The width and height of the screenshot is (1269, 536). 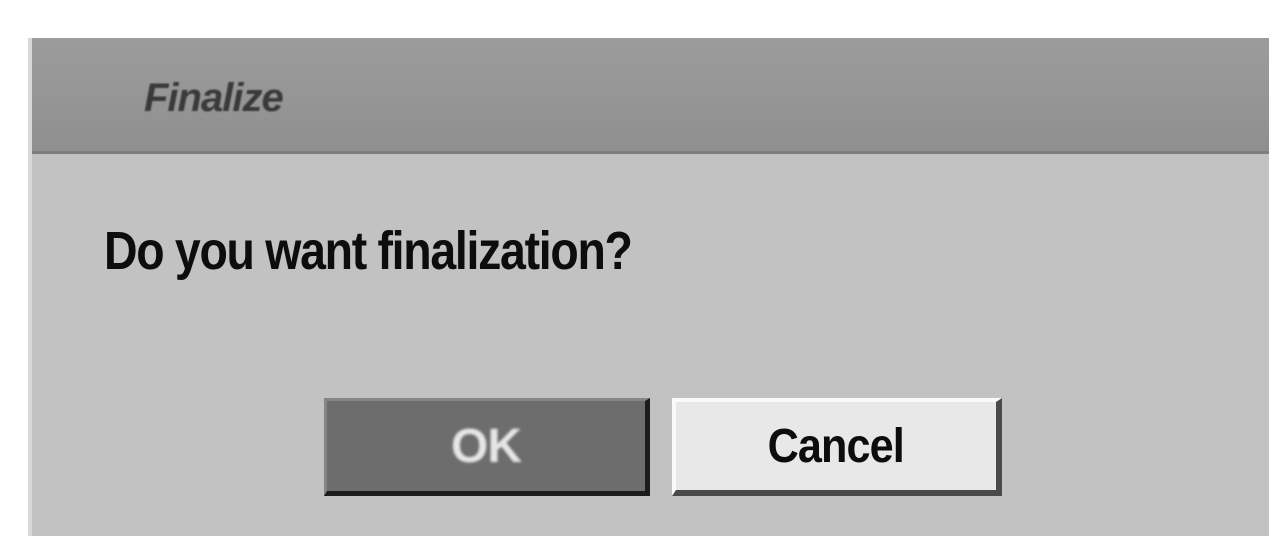 What do you see at coordinates (214, 98) in the screenshot?
I see `dialog-title: Finalize` at bounding box center [214, 98].